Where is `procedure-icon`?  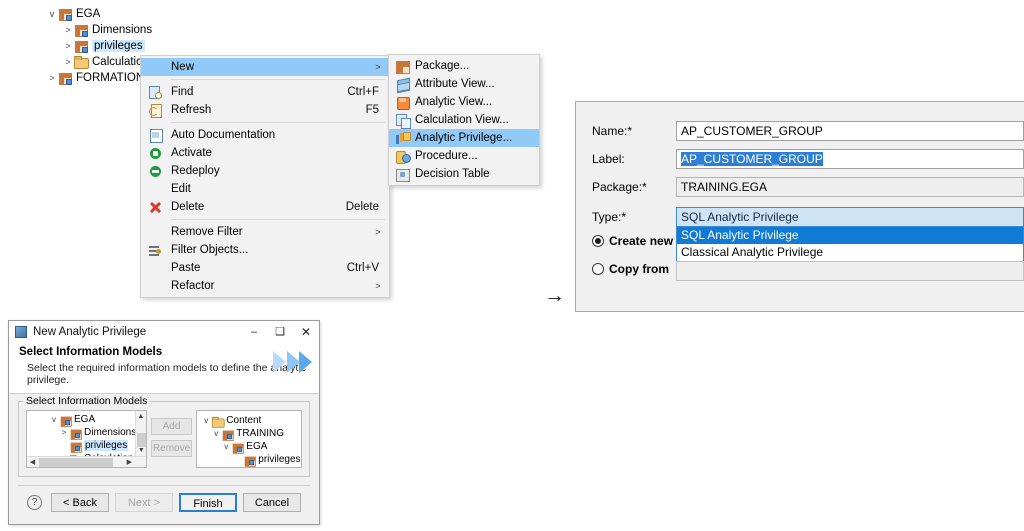
procedure-icon is located at coordinates (402, 156).